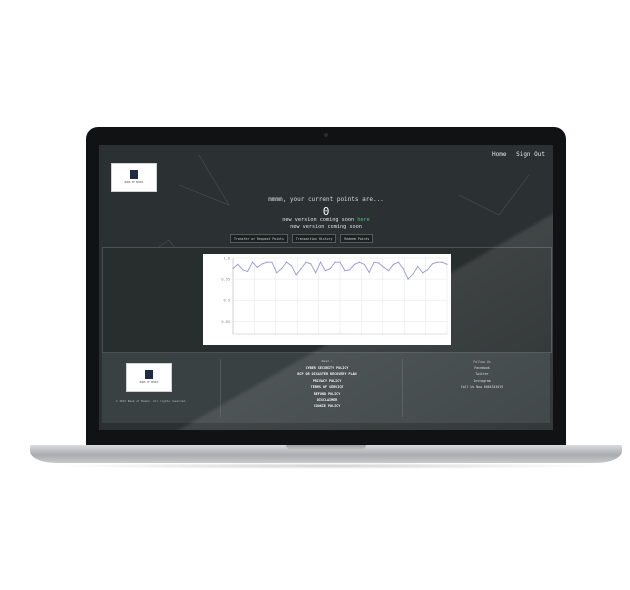 This screenshot has height=590, width=630. I want to click on transaction-history-button: Transaction History, so click(314, 238).